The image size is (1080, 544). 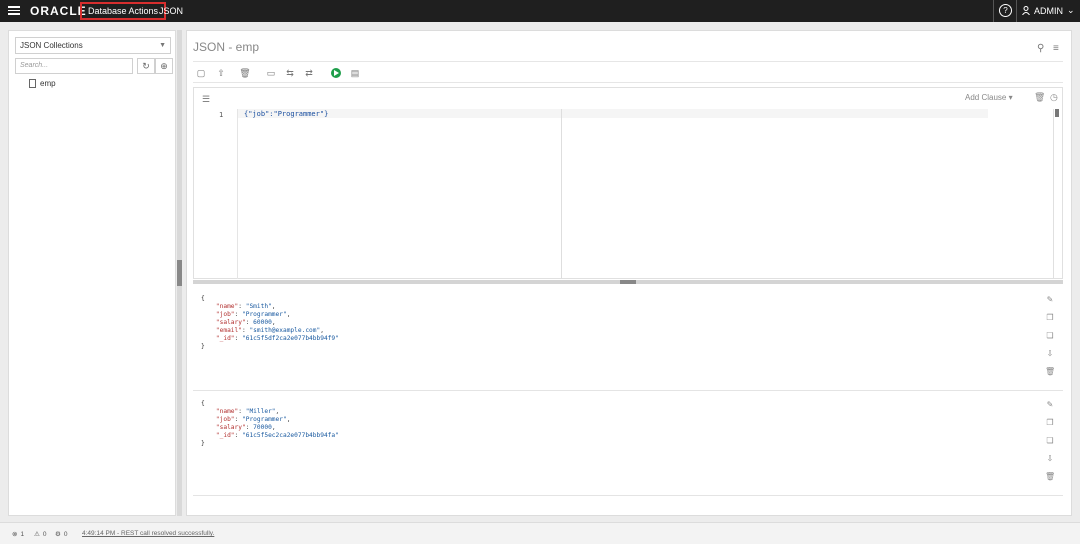 What do you see at coordinates (32, 83) in the screenshot?
I see `document-icon` at bounding box center [32, 83].